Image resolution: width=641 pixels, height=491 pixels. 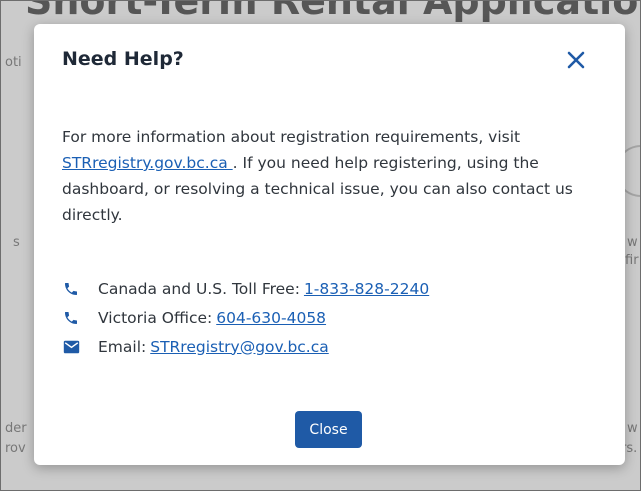 I want to click on victoria-office-phone-link: 604-630-4058, so click(x=271, y=318).